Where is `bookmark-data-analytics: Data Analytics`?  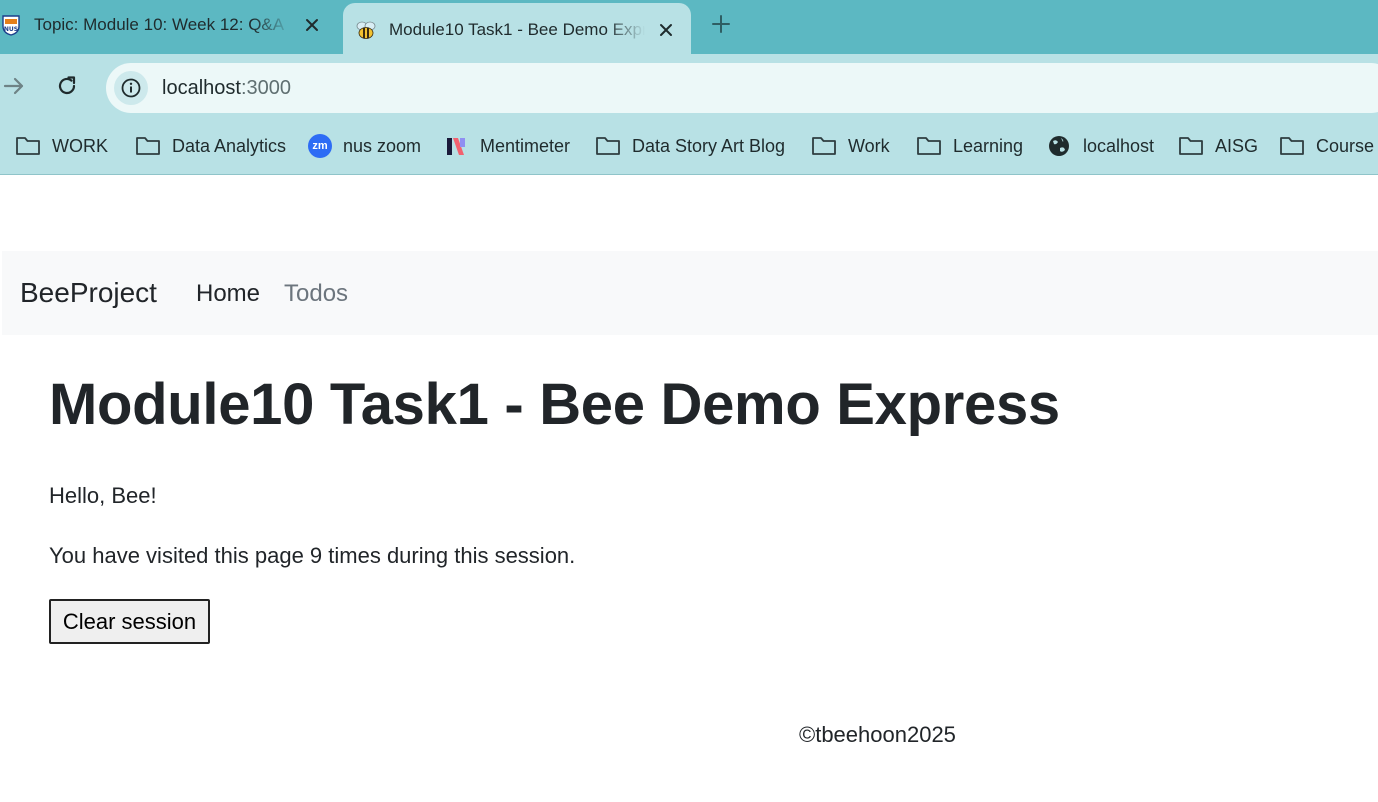
bookmark-data-analytics: Data Analytics is located at coordinates (210, 146).